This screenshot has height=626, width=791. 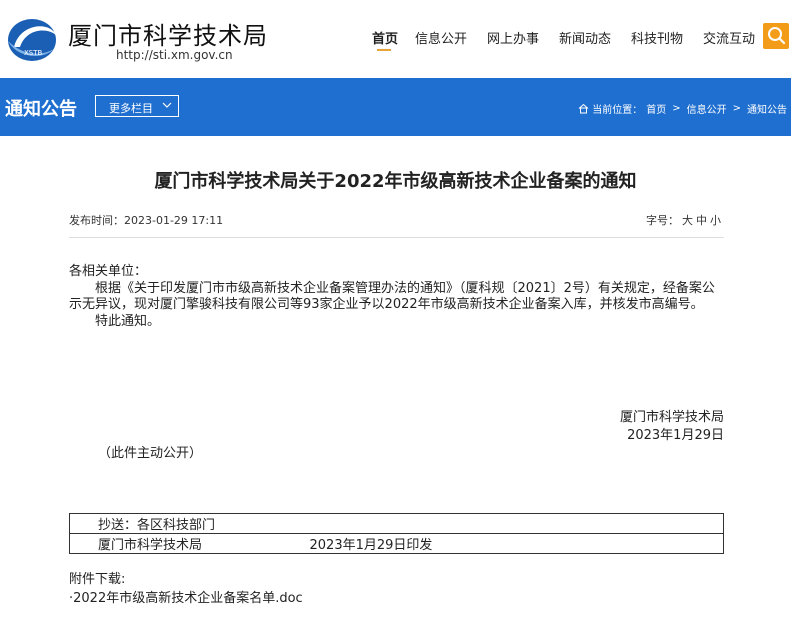 What do you see at coordinates (384, 50) in the screenshot?
I see `active-nav-indicator` at bounding box center [384, 50].